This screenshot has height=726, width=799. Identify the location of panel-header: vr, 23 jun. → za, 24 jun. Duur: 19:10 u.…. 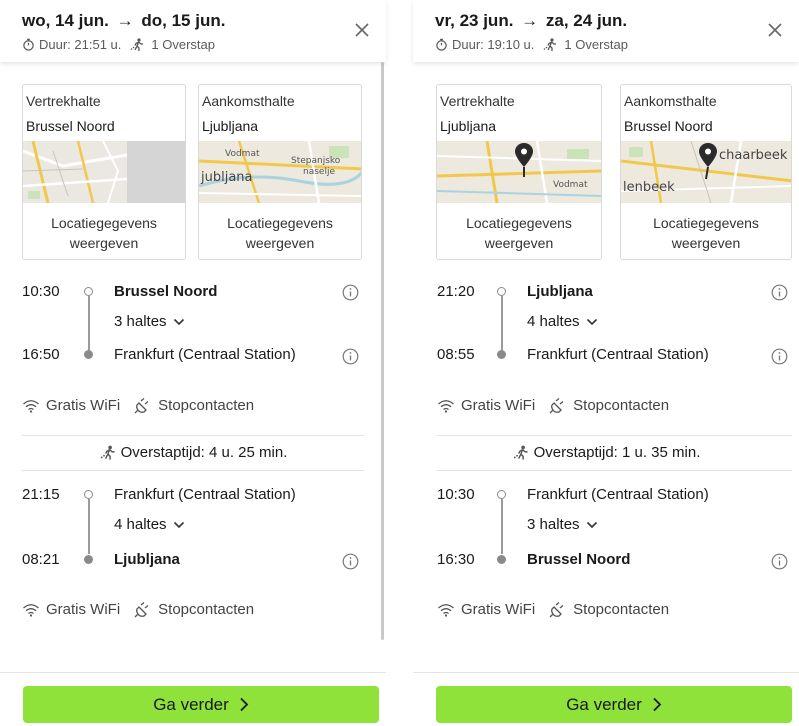
(606, 31).